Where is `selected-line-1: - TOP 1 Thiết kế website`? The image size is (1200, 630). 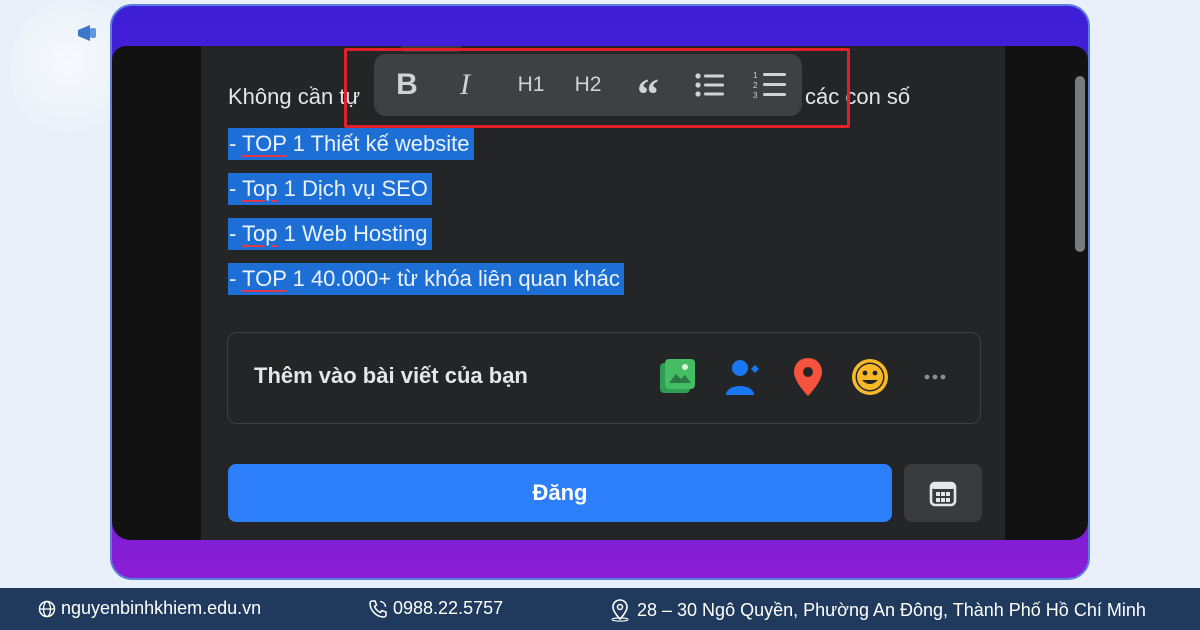
selected-line-1: - TOP 1 Thiết kế website is located at coordinates (351, 144).